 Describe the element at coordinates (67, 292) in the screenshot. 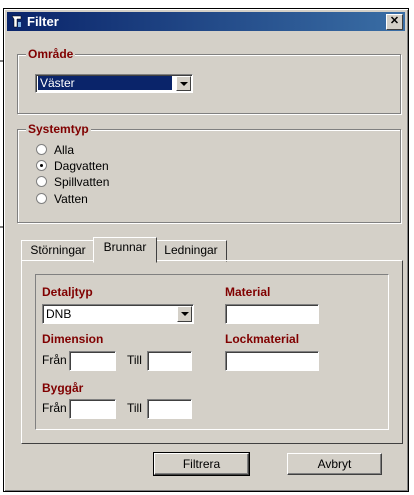

I see `detail-type-label: Detaljtyp` at that location.